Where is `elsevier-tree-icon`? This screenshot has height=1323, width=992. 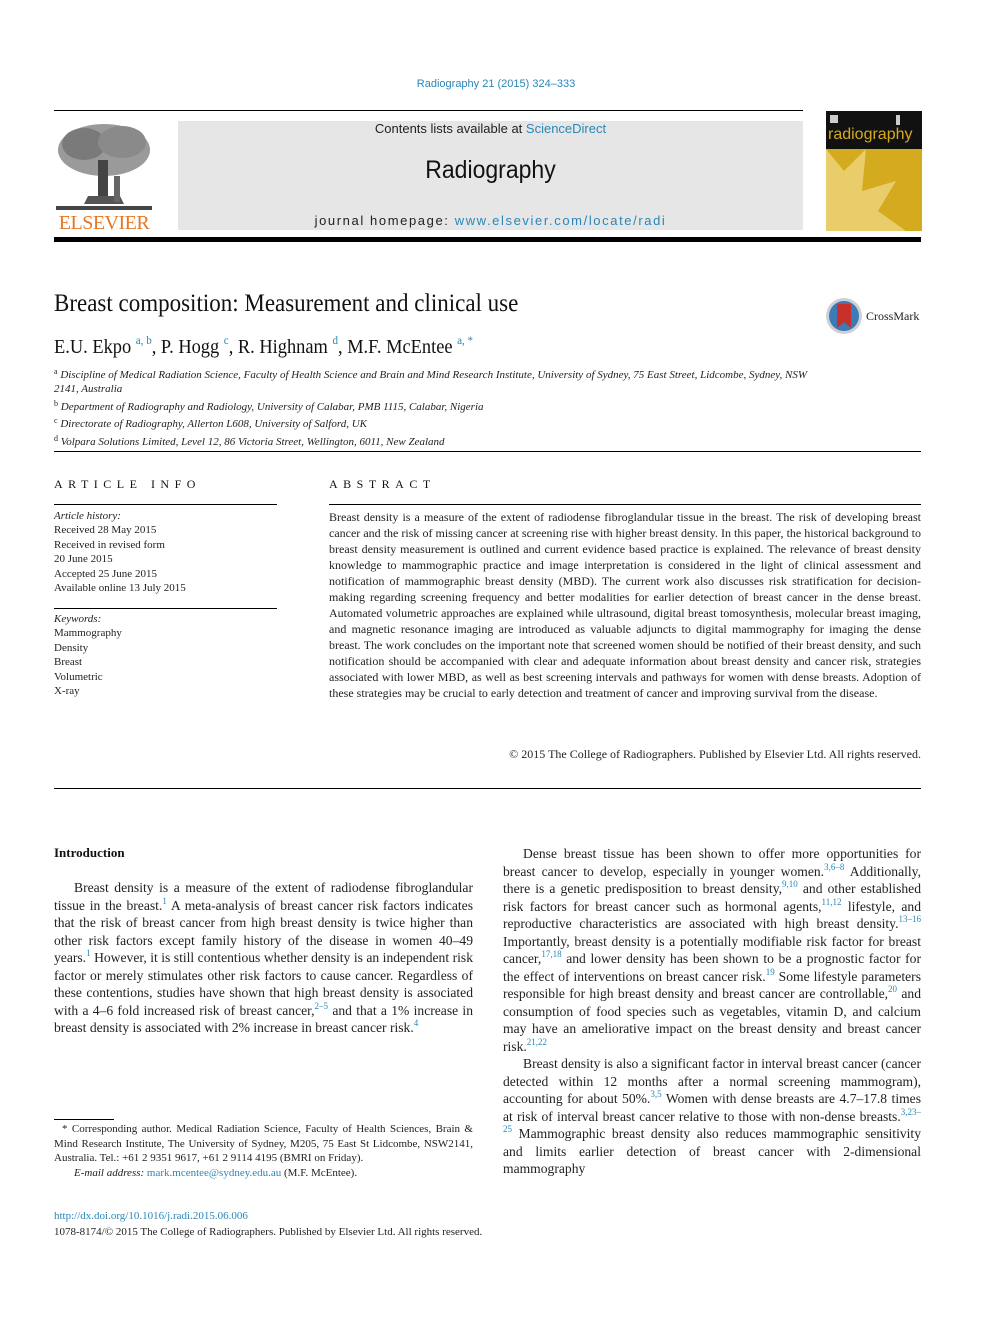 elsevier-tree-icon is located at coordinates (104, 167).